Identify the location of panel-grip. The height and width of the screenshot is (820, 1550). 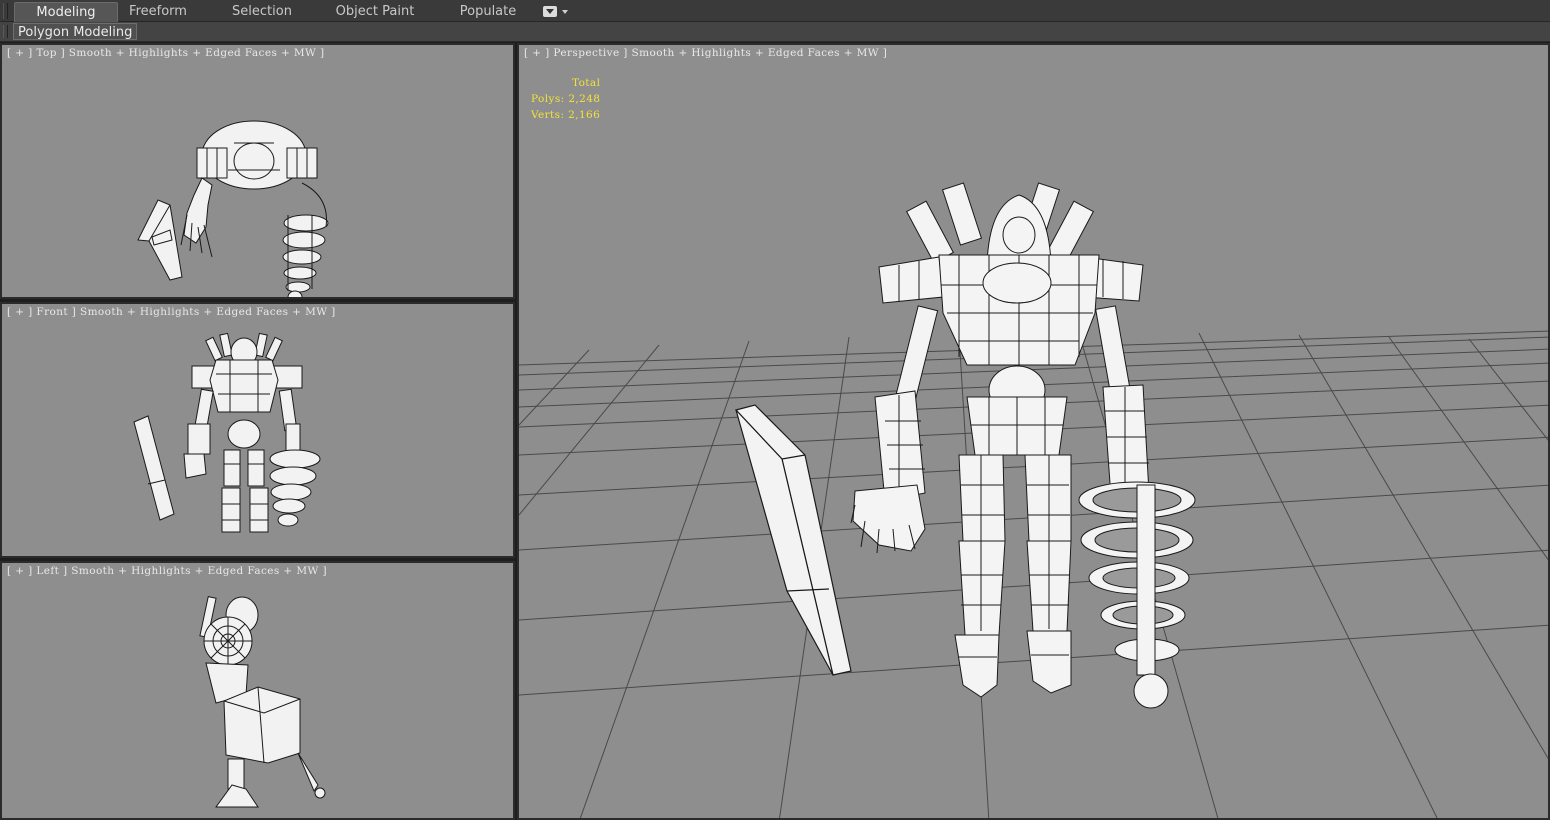
(5, 31).